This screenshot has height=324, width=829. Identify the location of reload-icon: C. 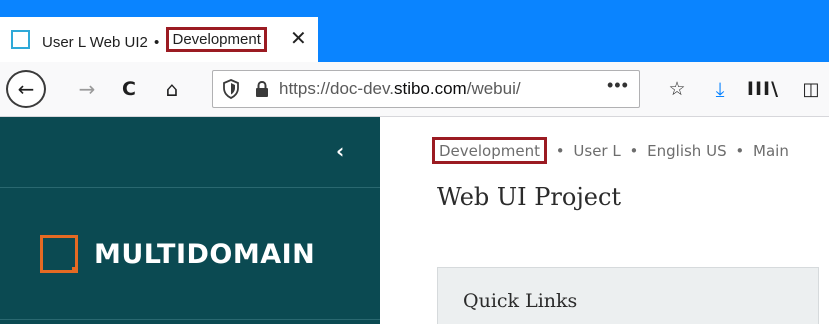
(129, 89).